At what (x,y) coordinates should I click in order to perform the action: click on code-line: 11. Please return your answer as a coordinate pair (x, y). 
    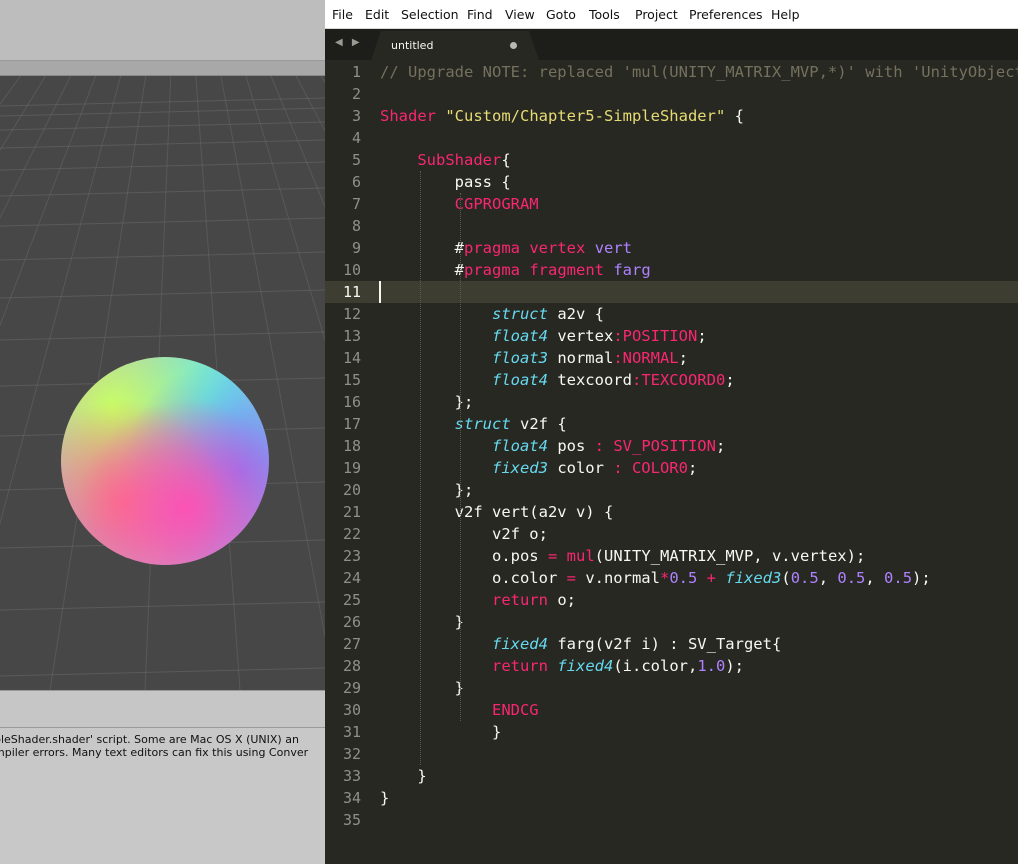
    Looking at the image, I should click on (671, 292).